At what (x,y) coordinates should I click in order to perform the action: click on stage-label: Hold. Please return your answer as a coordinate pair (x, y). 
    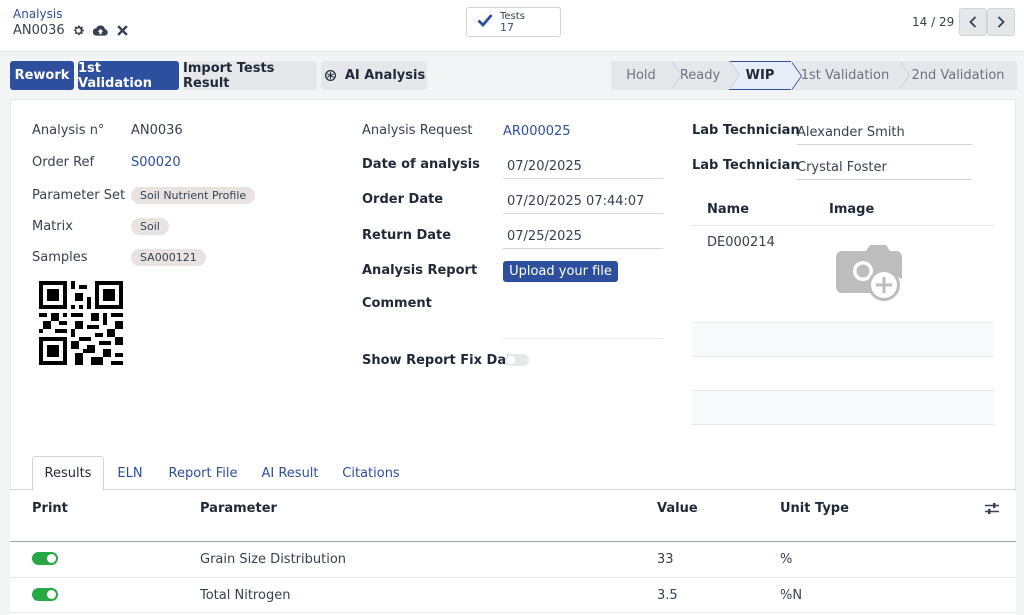
    Looking at the image, I should click on (641, 75).